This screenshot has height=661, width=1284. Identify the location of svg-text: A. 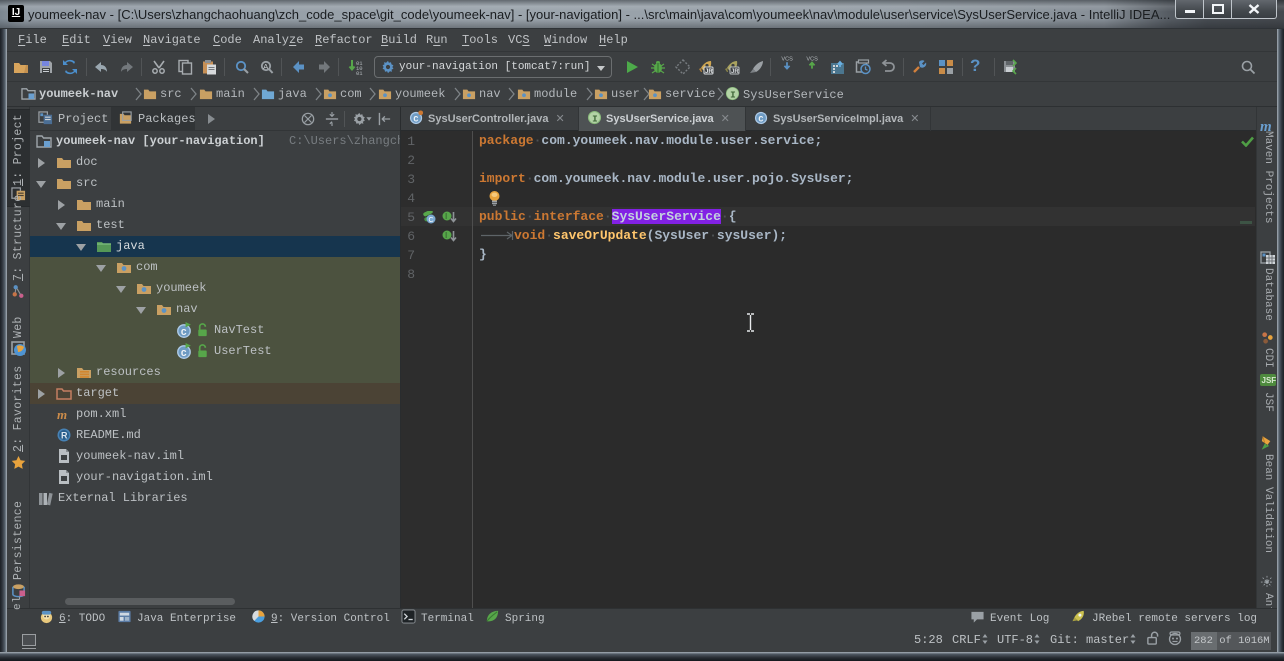
(265, 66).